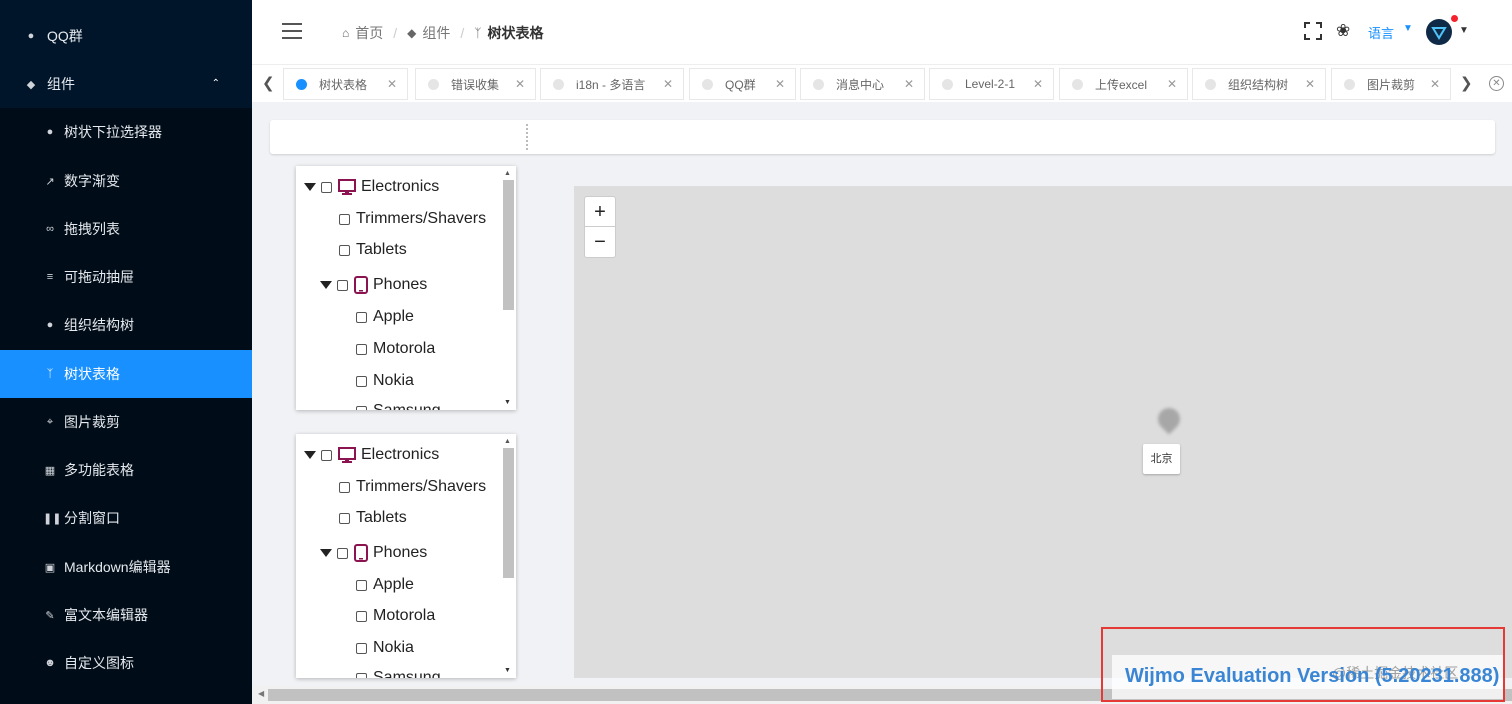 The height and width of the screenshot is (704, 1512). I want to click on tab-tree-table: 树状表格 ✕, so click(345, 84).